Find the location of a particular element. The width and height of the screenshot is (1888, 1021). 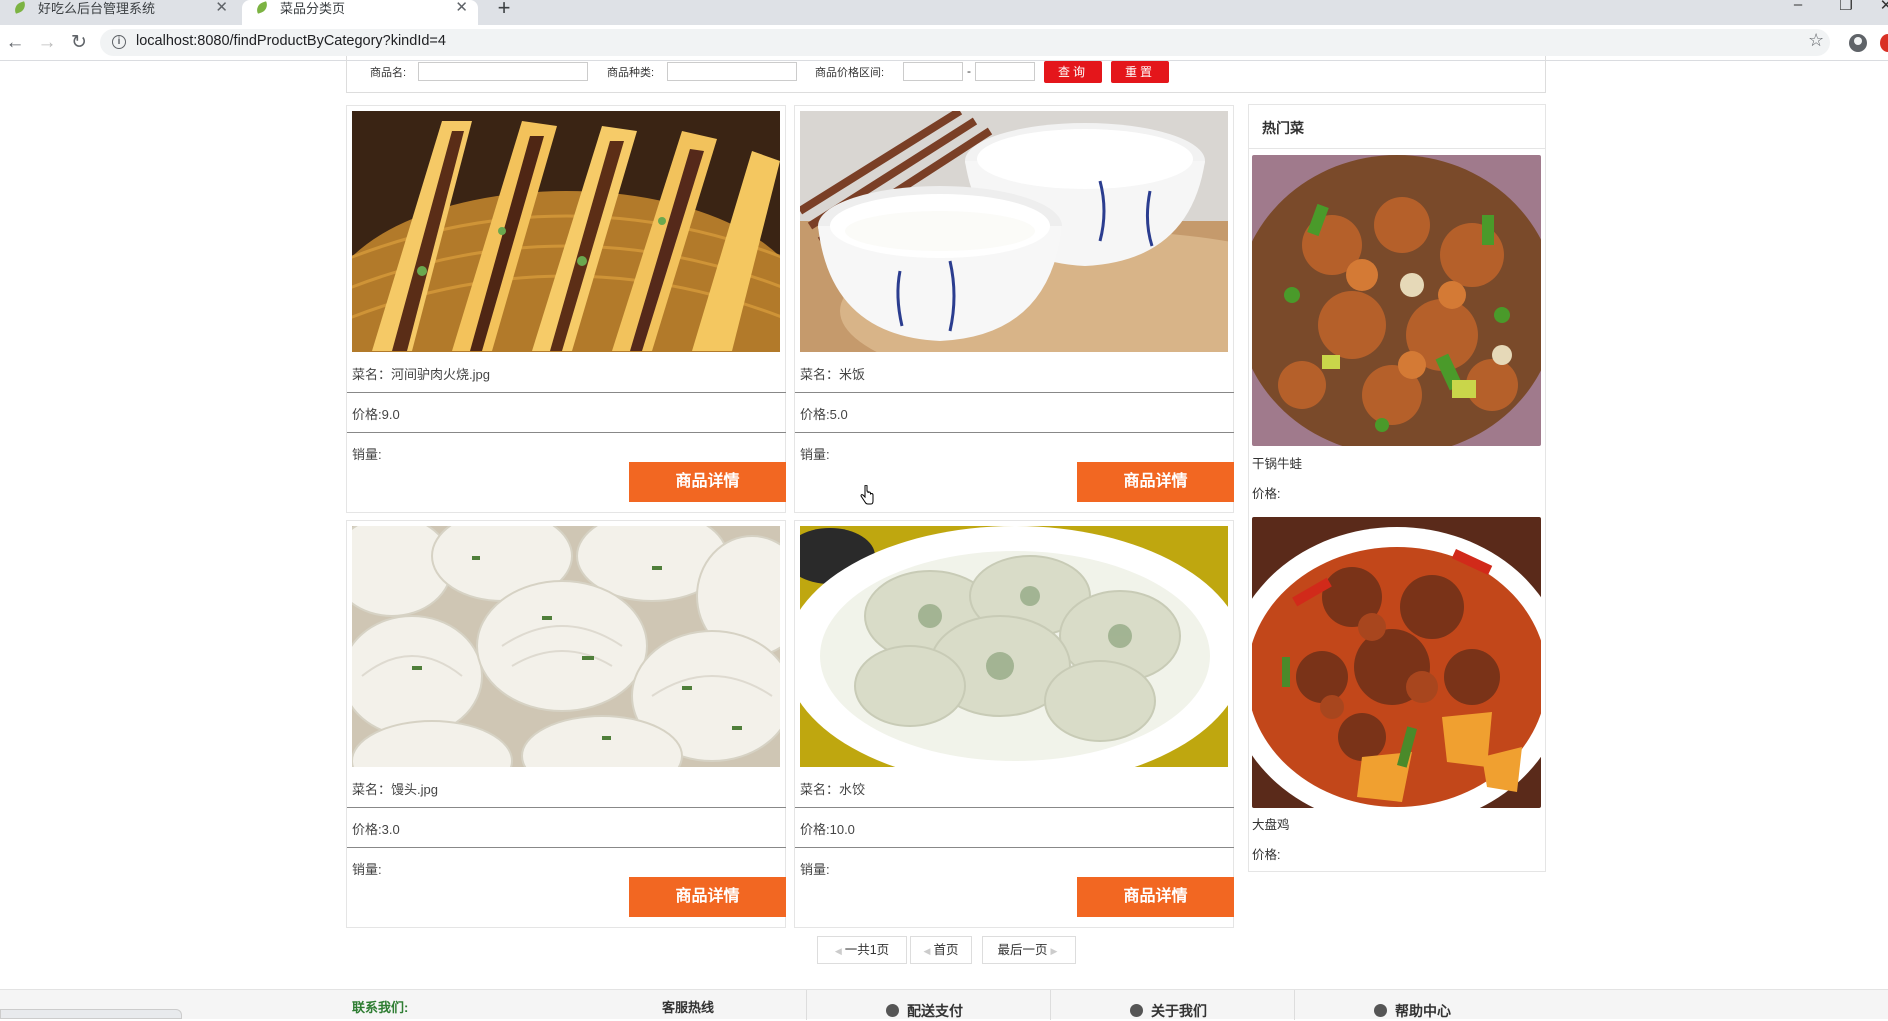

pagination-first-label: 首页 is located at coordinates (946, 950).